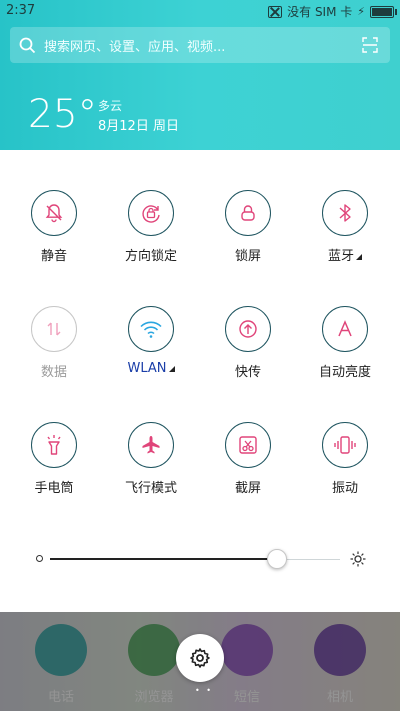 This screenshot has width=400, height=711. Describe the element at coordinates (275, 11) in the screenshot. I see `no-sim-icon` at that location.